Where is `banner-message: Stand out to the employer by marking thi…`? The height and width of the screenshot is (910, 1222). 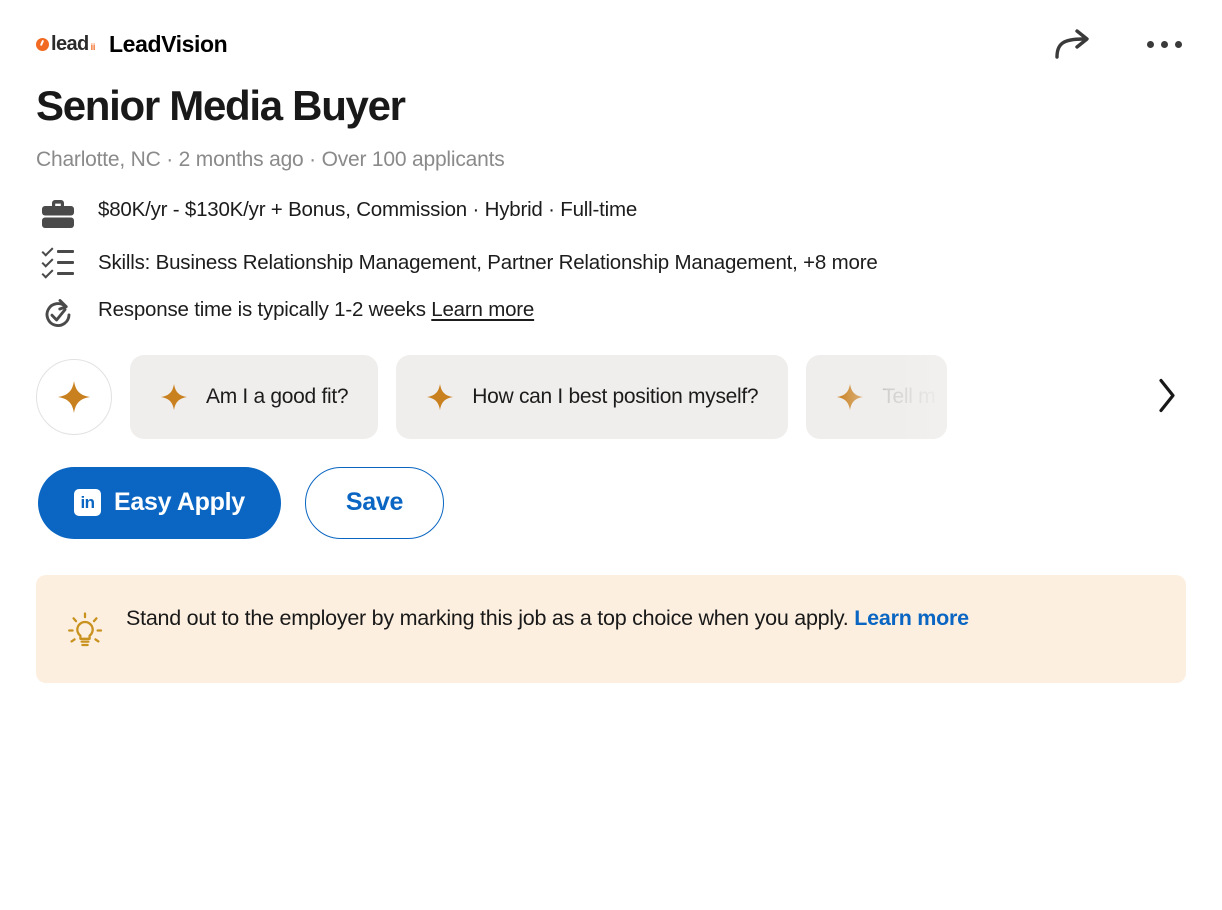 banner-message: Stand out to the employer by marking thi… is located at coordinates (487, 617).